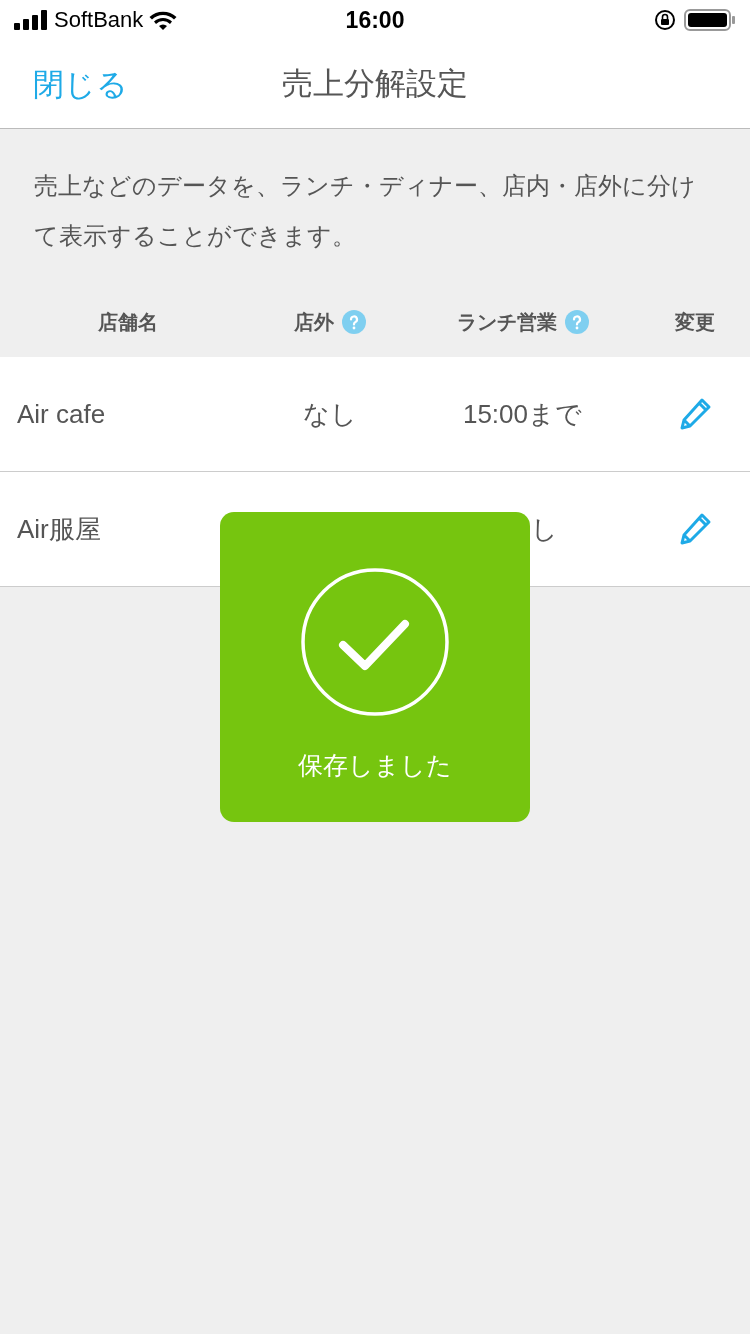 The height and width of the screenshot is (1334, 750). Describe the element at coordinates (127, 322) in the screenshot. I see `column-header: 店舗名` at that location.